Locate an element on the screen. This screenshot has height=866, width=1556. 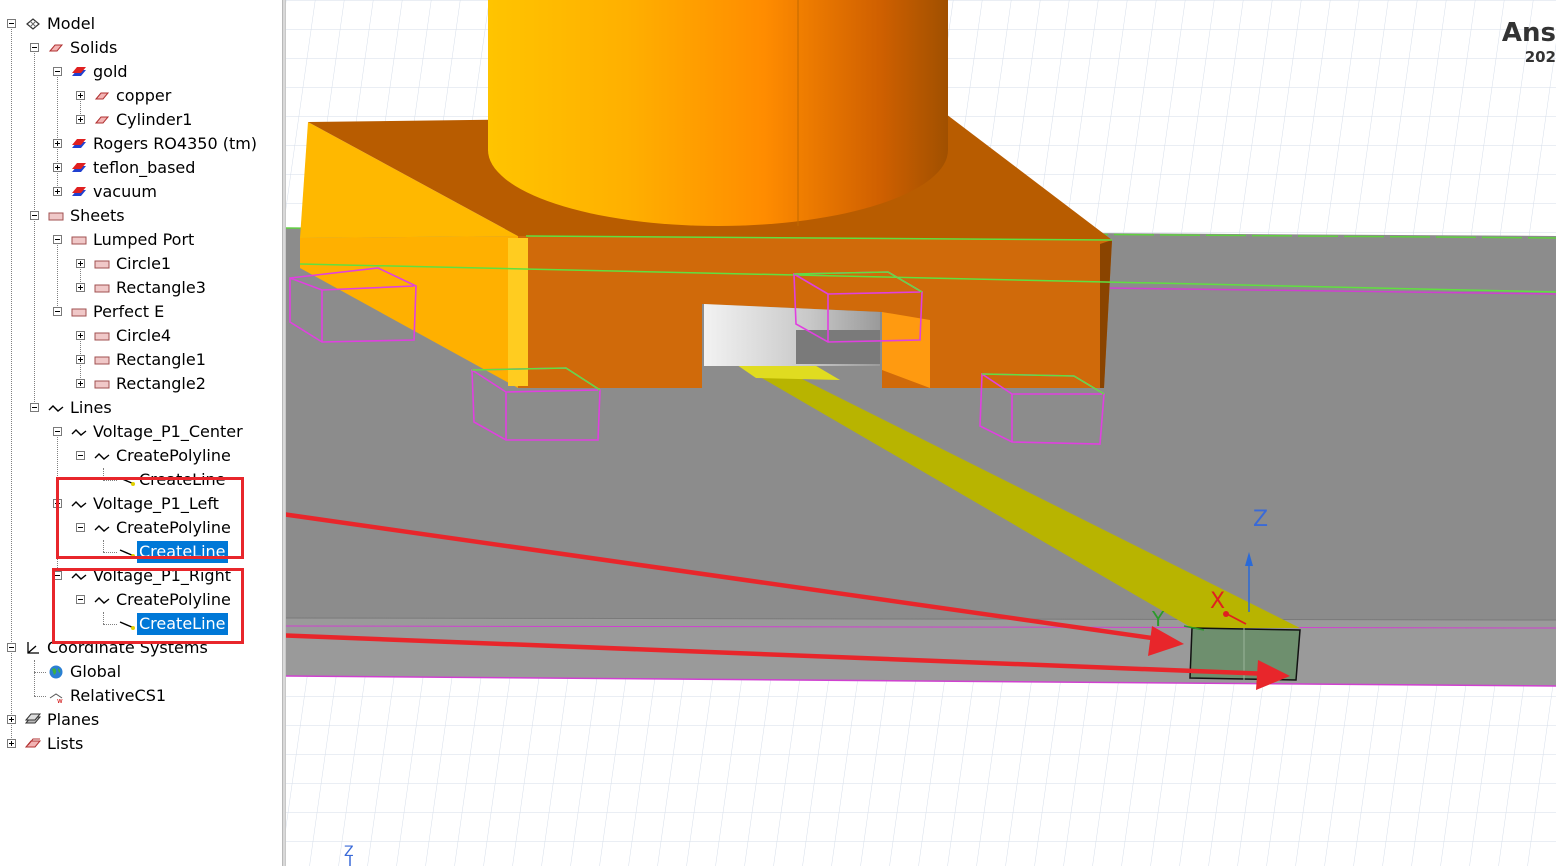
tree-label: vacuum is located at coordinates (125, 191).